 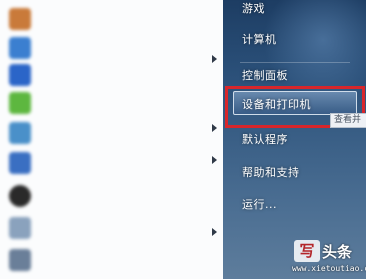 What do you see at coordinates (314, 50) in the screenshot?
I see `glass-glow` at bounding box center [314, 50].